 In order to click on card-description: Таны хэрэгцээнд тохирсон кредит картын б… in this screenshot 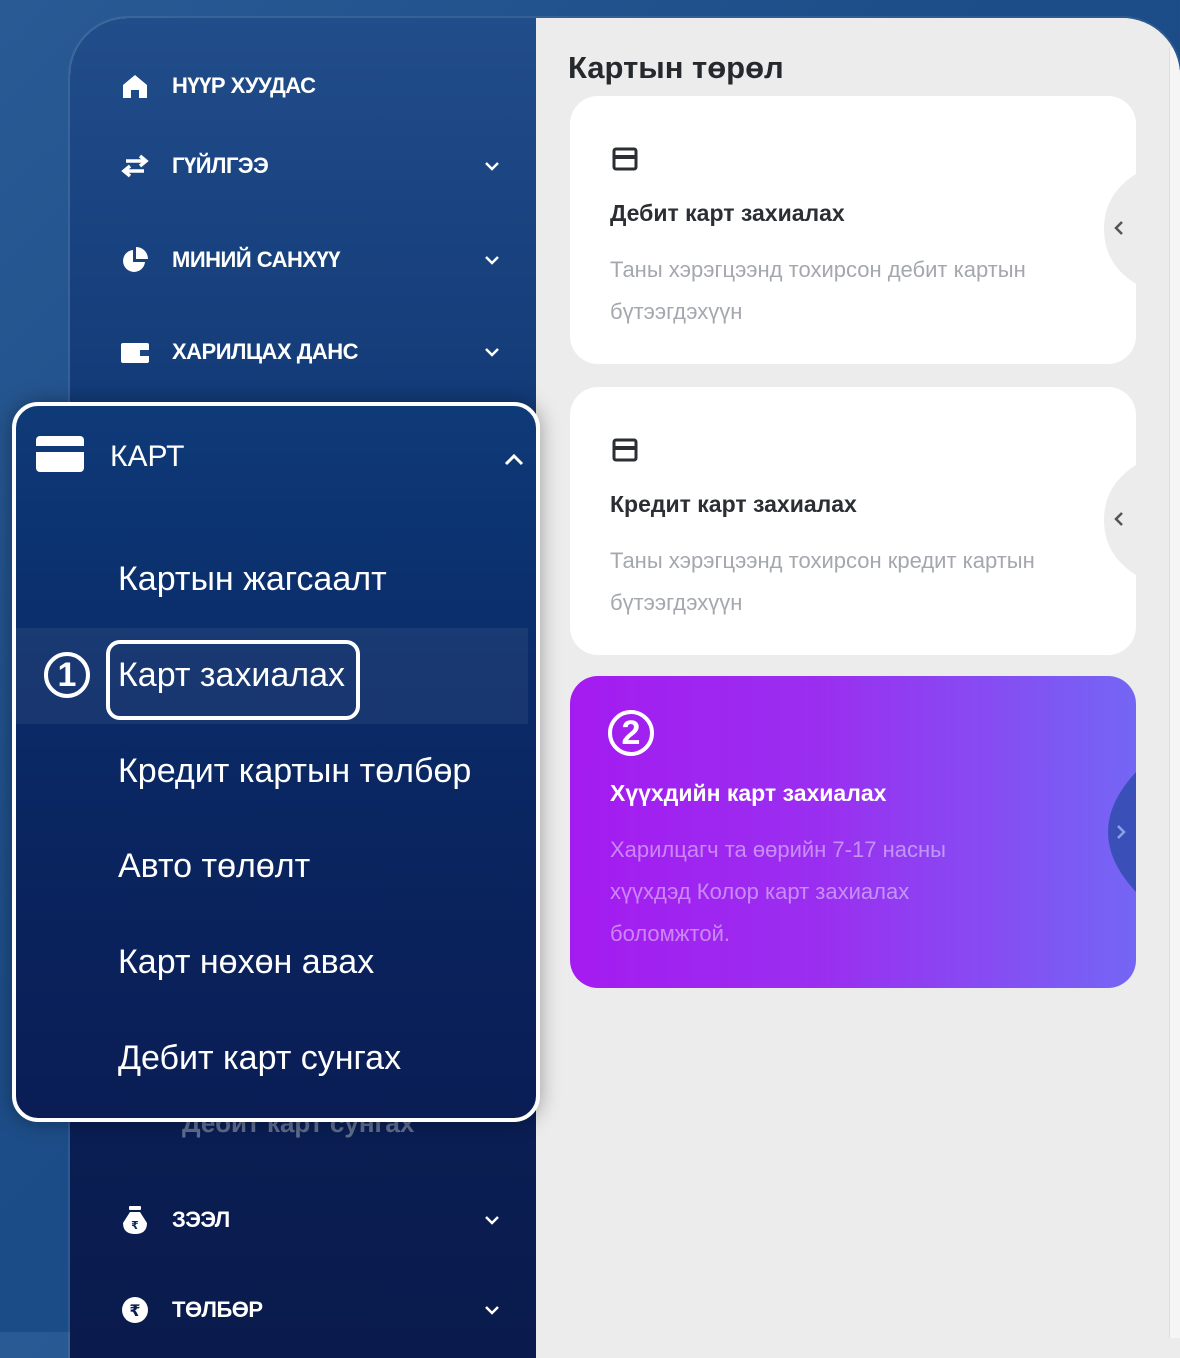, I will do `click(822, 581)`.